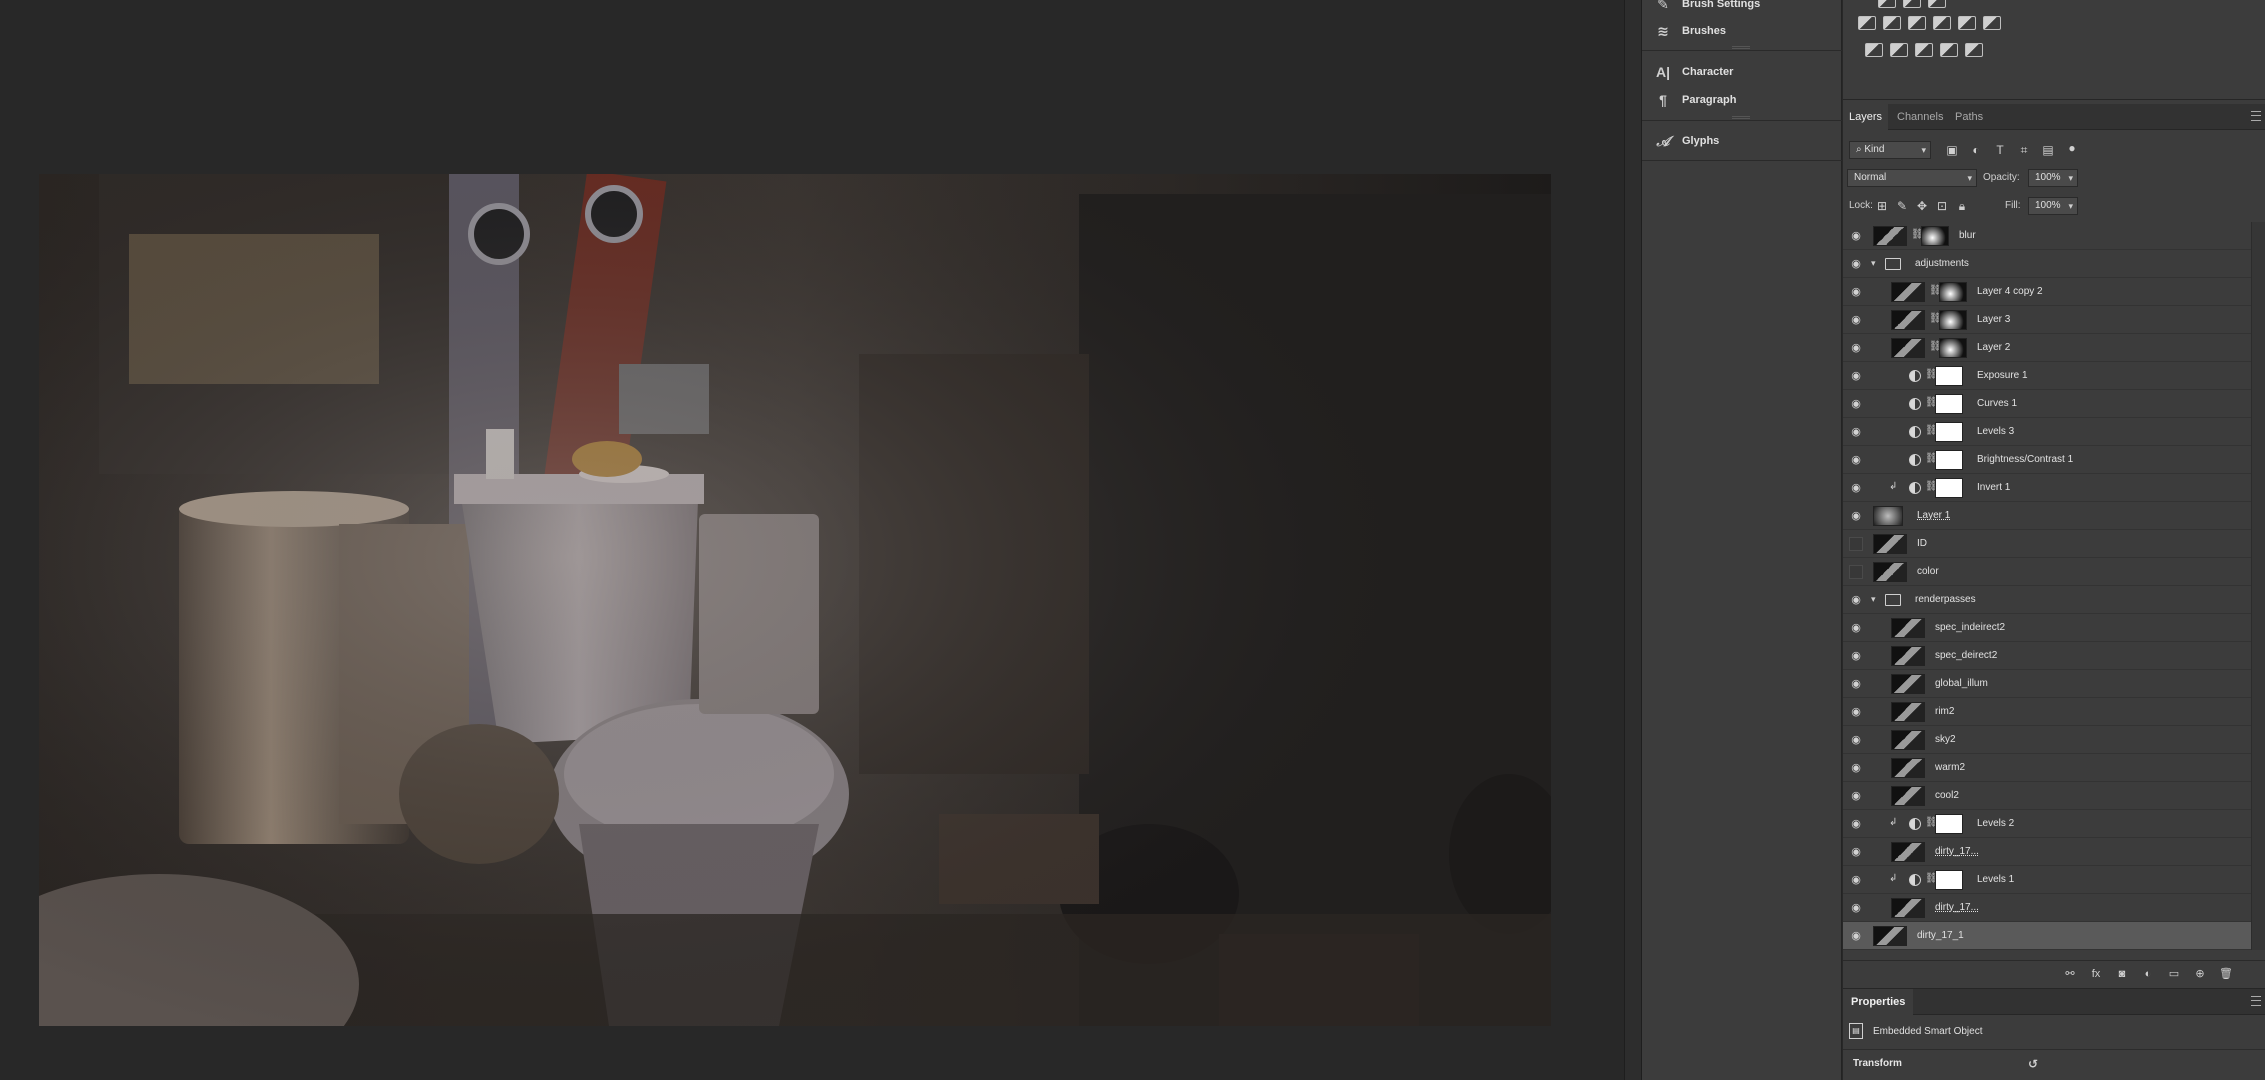  Describe the element at coordinates (2033, 1064) in the screenshot. I see `reset-transform-icon: ↺` at that location.